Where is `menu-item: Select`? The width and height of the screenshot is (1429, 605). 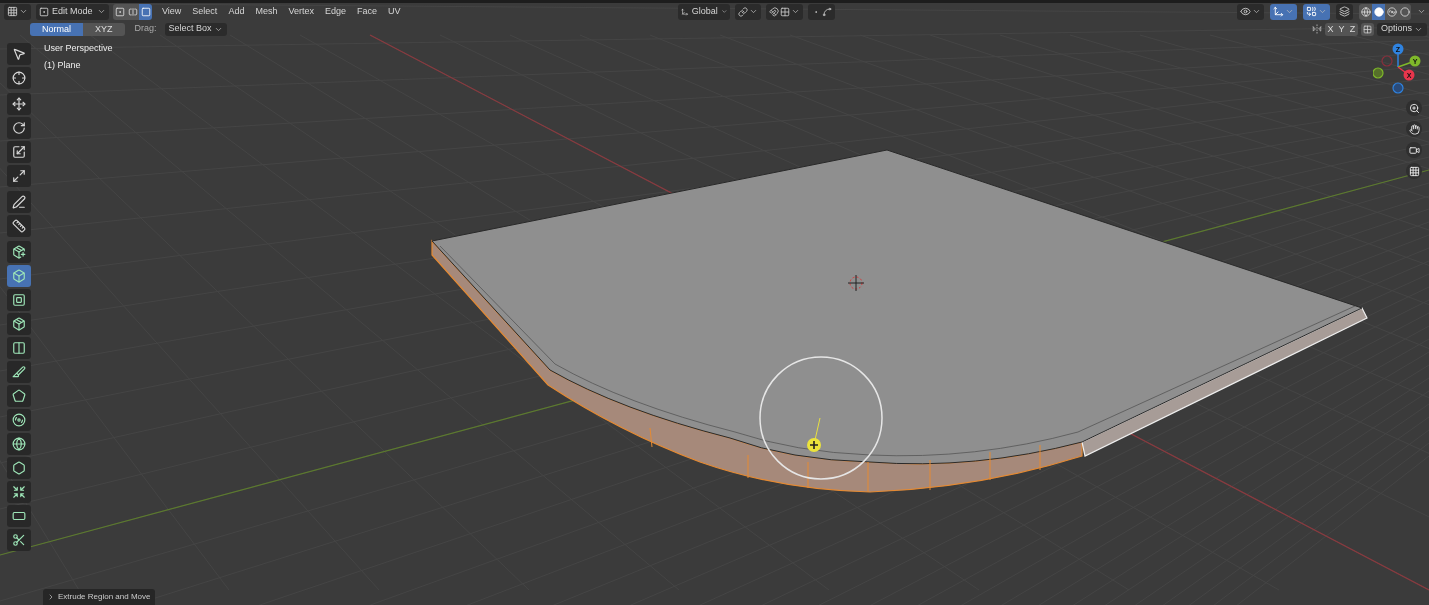
menu-item: Select is located at coordinates (205, 11).